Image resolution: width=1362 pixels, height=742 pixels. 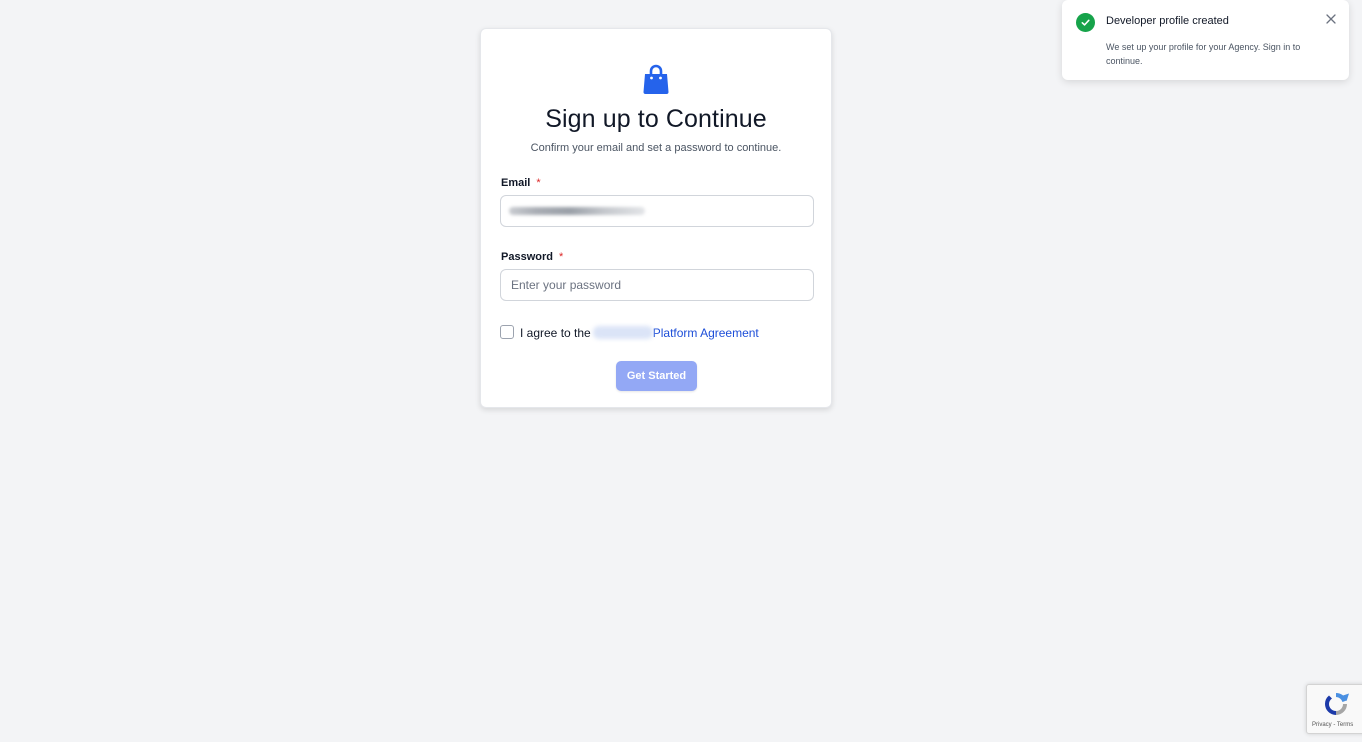 I want to click on password-label-text: Password, so click(x=527, y=257).